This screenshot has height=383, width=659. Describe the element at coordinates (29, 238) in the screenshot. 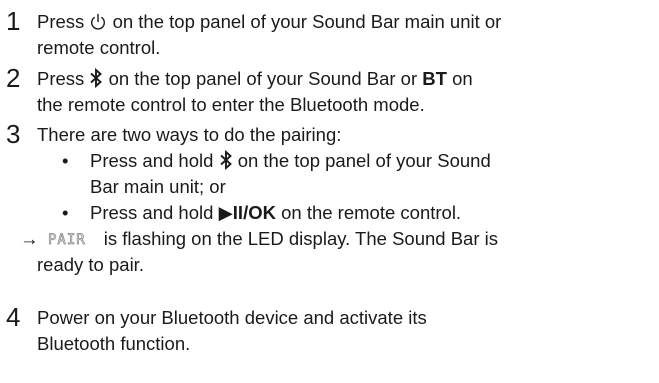

I see `arrow-right-icon: →` at that location.